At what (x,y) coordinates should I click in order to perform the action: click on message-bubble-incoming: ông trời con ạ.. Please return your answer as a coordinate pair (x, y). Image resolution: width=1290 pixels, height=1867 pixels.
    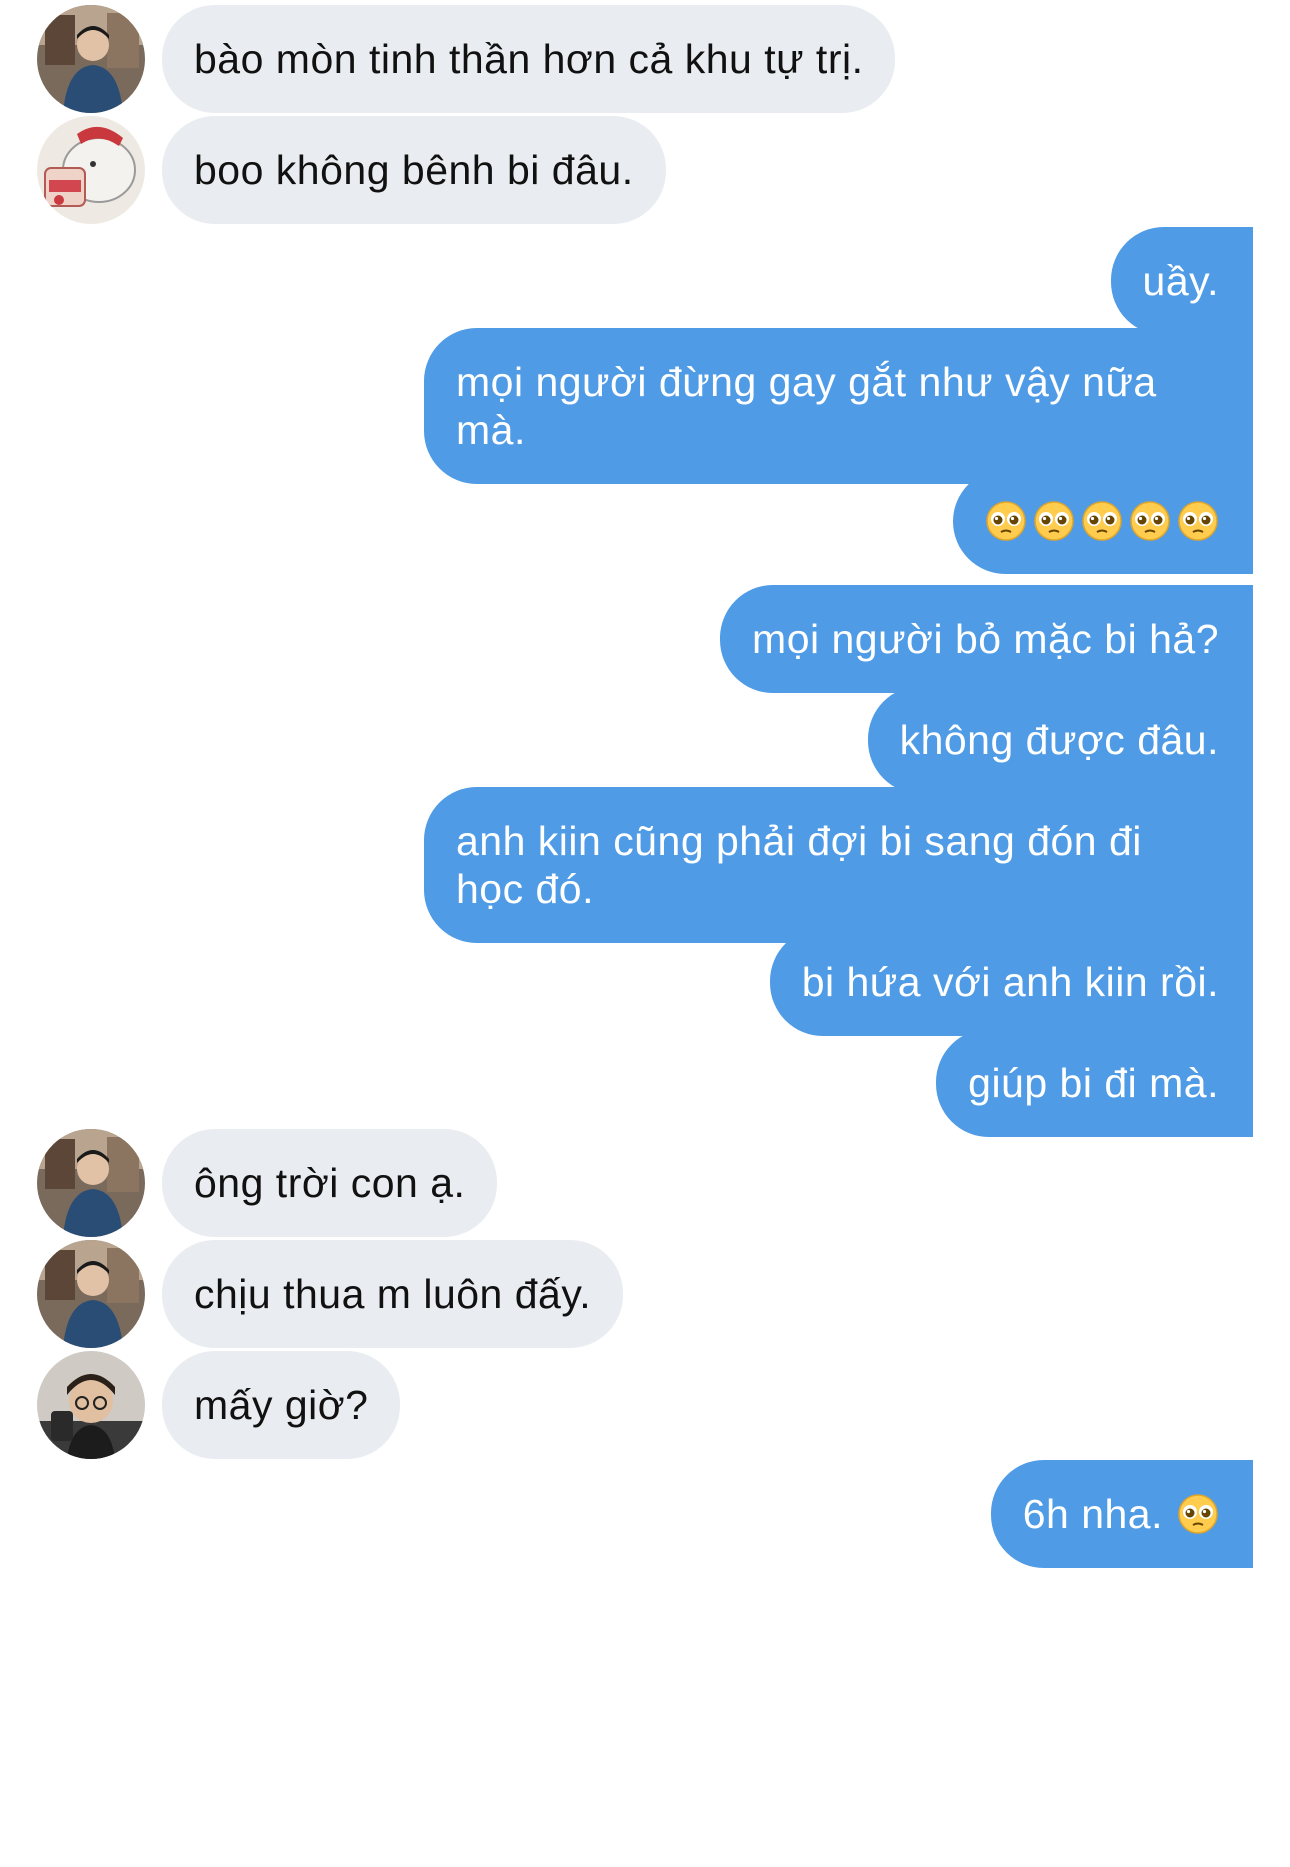
    Looking at the image, I should click on (330, 1183).